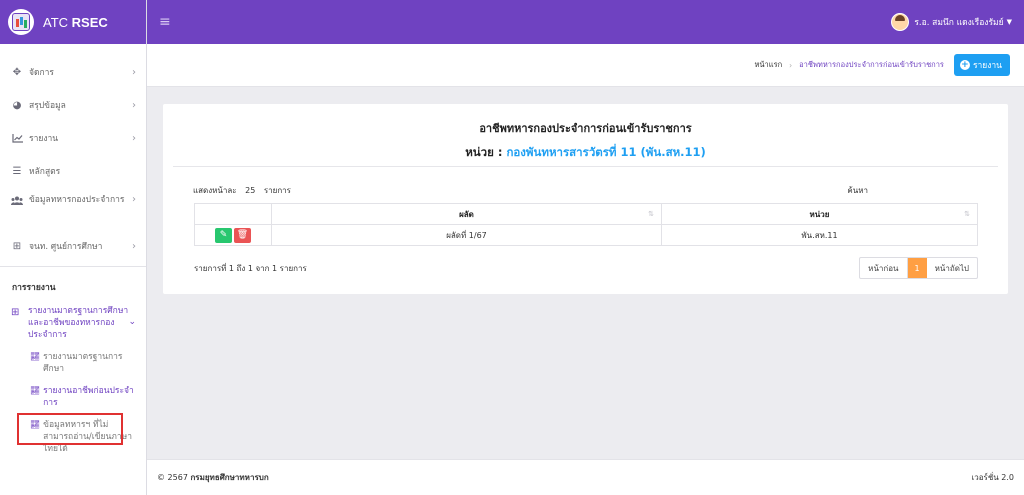  What do you see at coordinates (242, 190) in the screenshot?
I see `page-length-control: แสดงหน้าละ 25 รายการ` at bounding box center [242, 190].